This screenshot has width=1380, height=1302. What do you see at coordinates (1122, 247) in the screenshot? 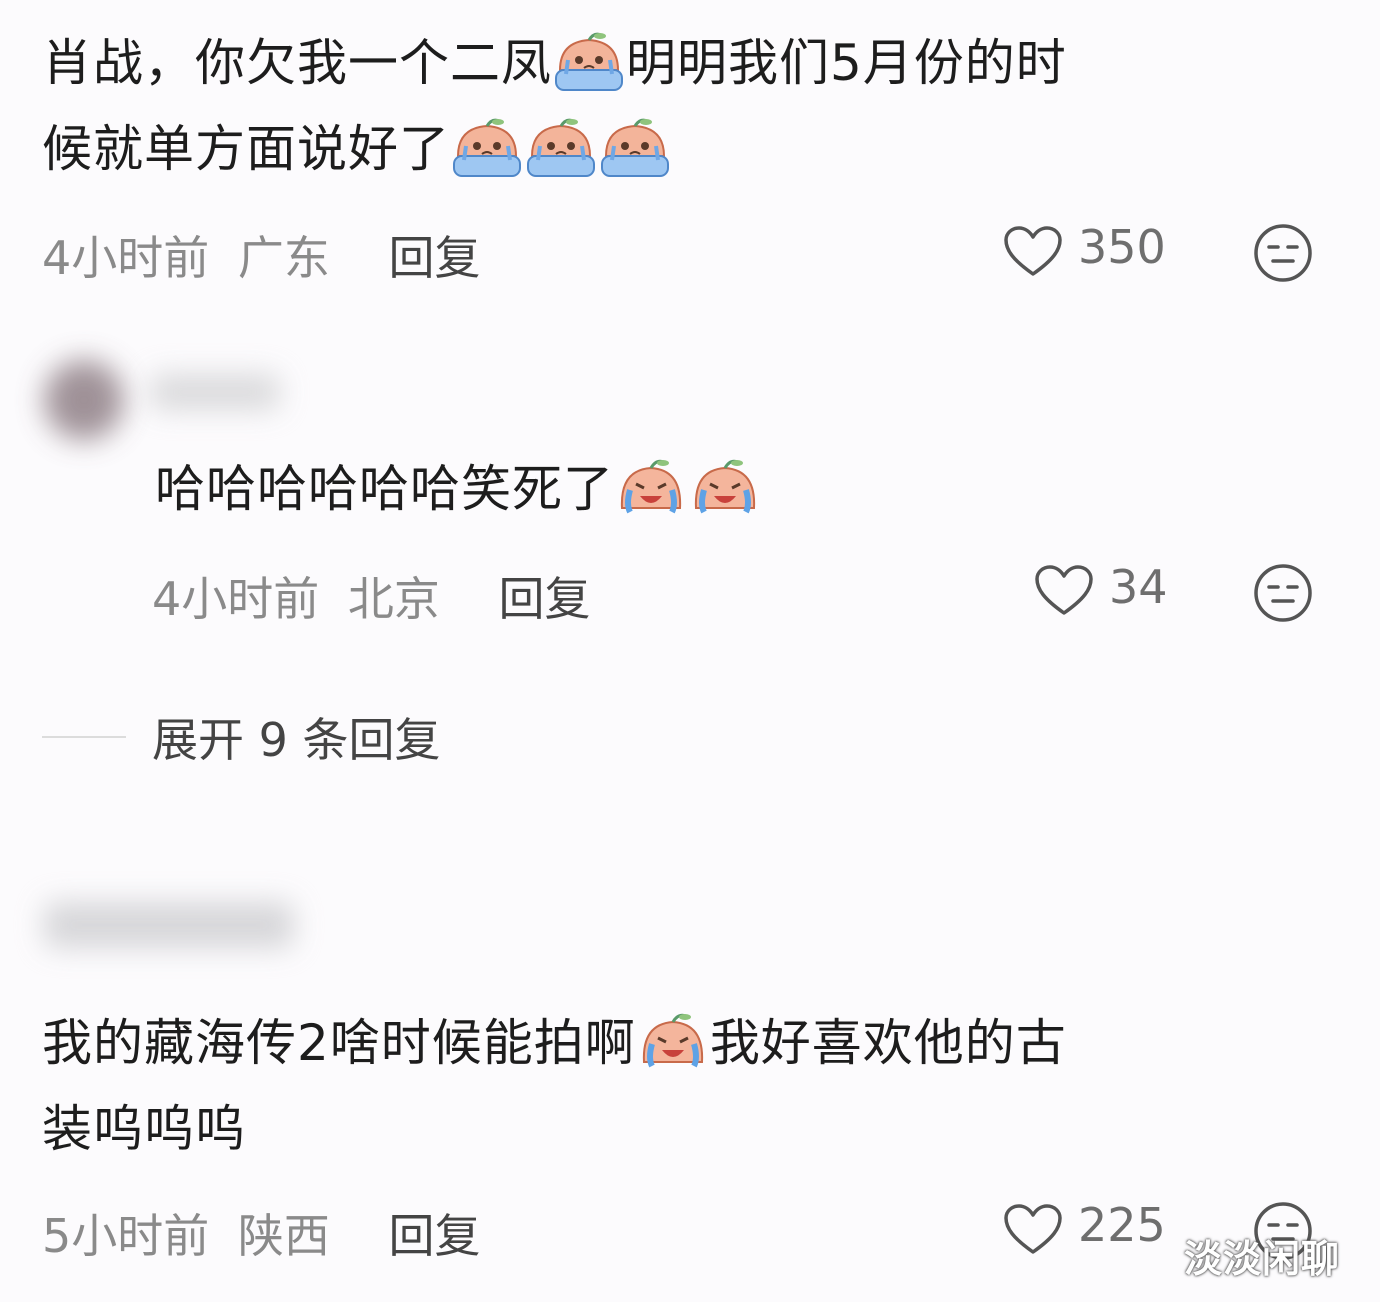
I see `like-count: 350` at bounding box center [1122, 247].